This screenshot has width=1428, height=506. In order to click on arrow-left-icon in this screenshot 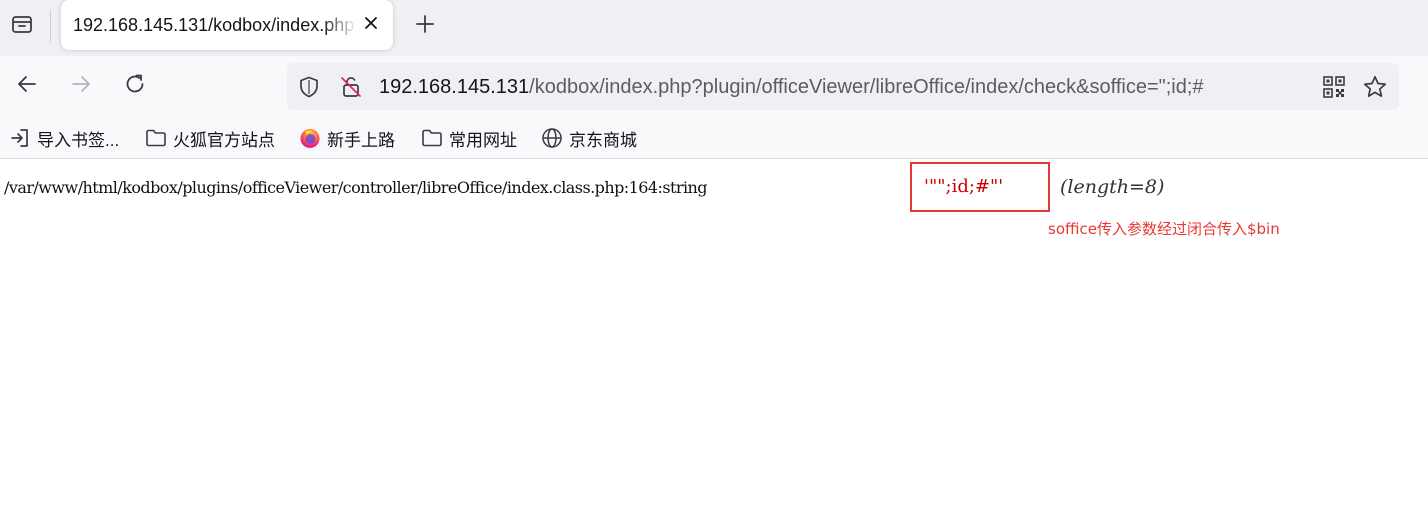, I will do `click(27, 86)`.